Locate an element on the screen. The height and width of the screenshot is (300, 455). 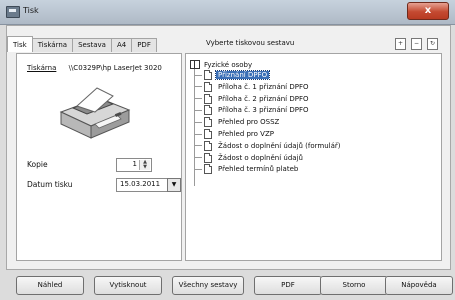
tree-item: Příloha č. 1 přiznání DPFO is located at coordinates (253, 86).